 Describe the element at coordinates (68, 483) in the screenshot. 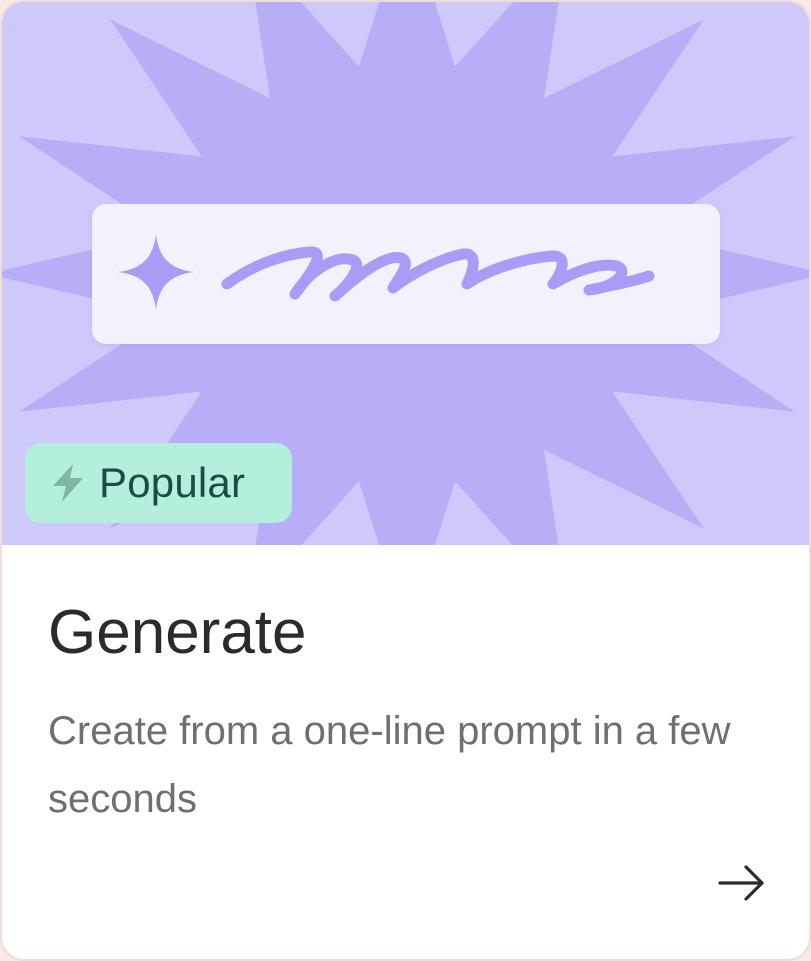

I see `lightning-bolt-icon` at that location.